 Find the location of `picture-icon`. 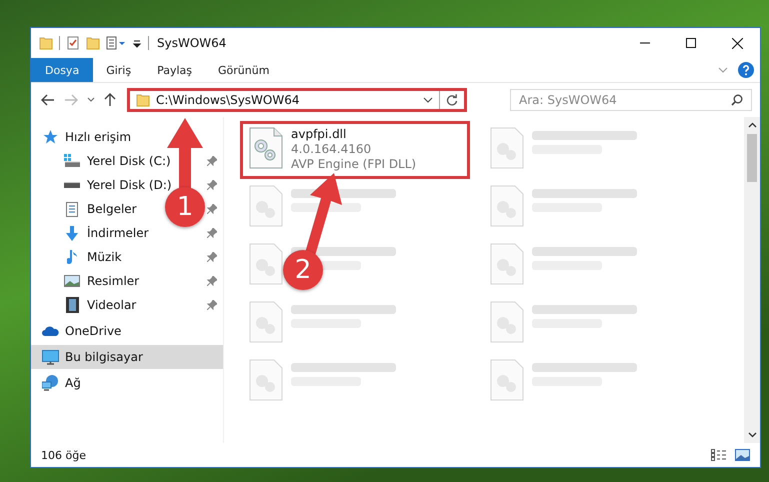

picture-icon is located at coordinates (72, 281).